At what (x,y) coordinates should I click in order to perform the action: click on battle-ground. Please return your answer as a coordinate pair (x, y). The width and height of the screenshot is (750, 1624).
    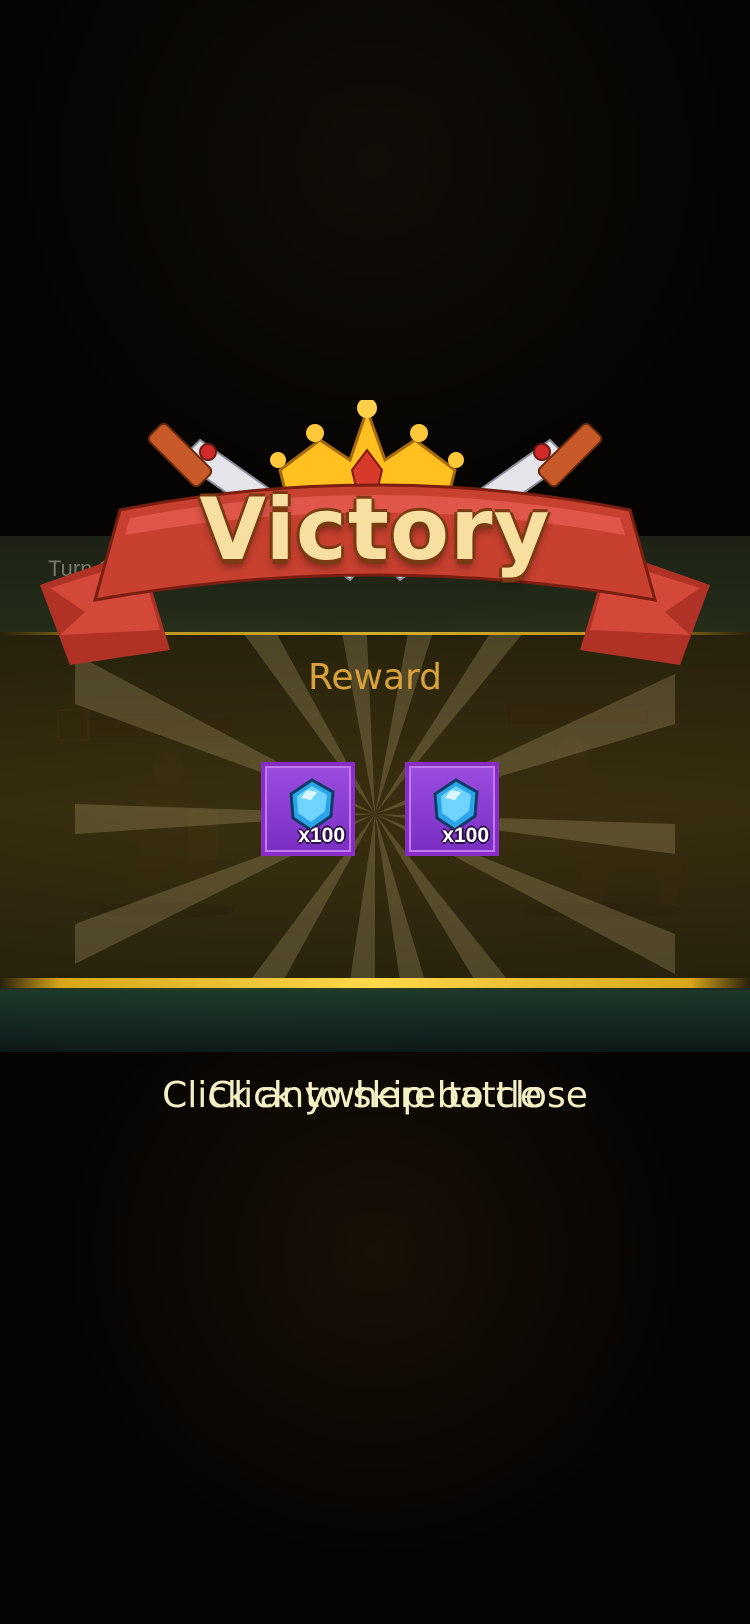
    Looking at the image, I should click on (375, 1021).